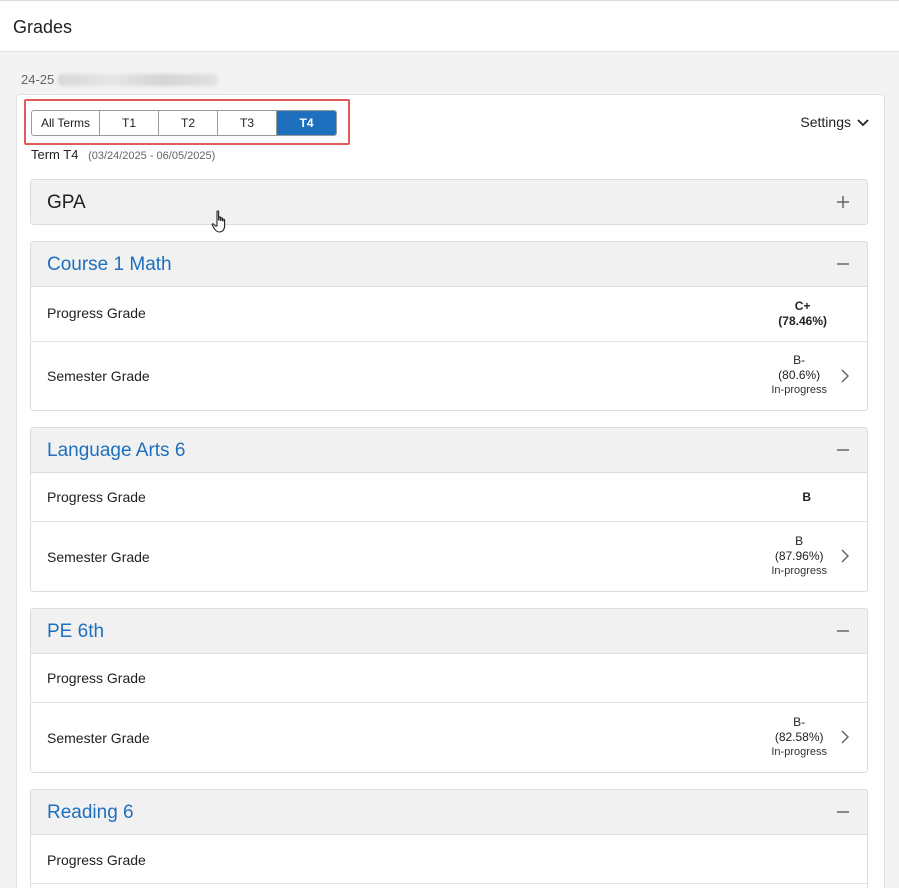 The height and width of the screenshot is (888, 899). What do you see at coordinates (863, 122) in the screenshot?
I see `chevron-down-icon` at bounding box center [863, 122].